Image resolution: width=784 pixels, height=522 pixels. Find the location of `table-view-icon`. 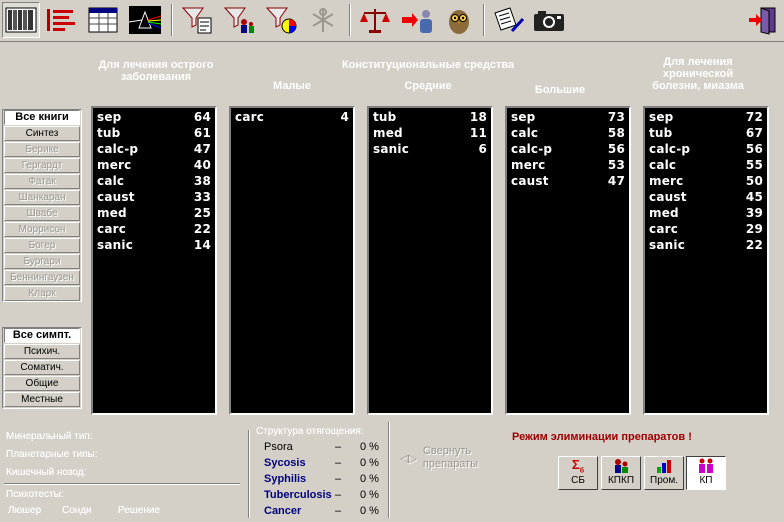

table-view-icon is located at coordinates (103, 20).